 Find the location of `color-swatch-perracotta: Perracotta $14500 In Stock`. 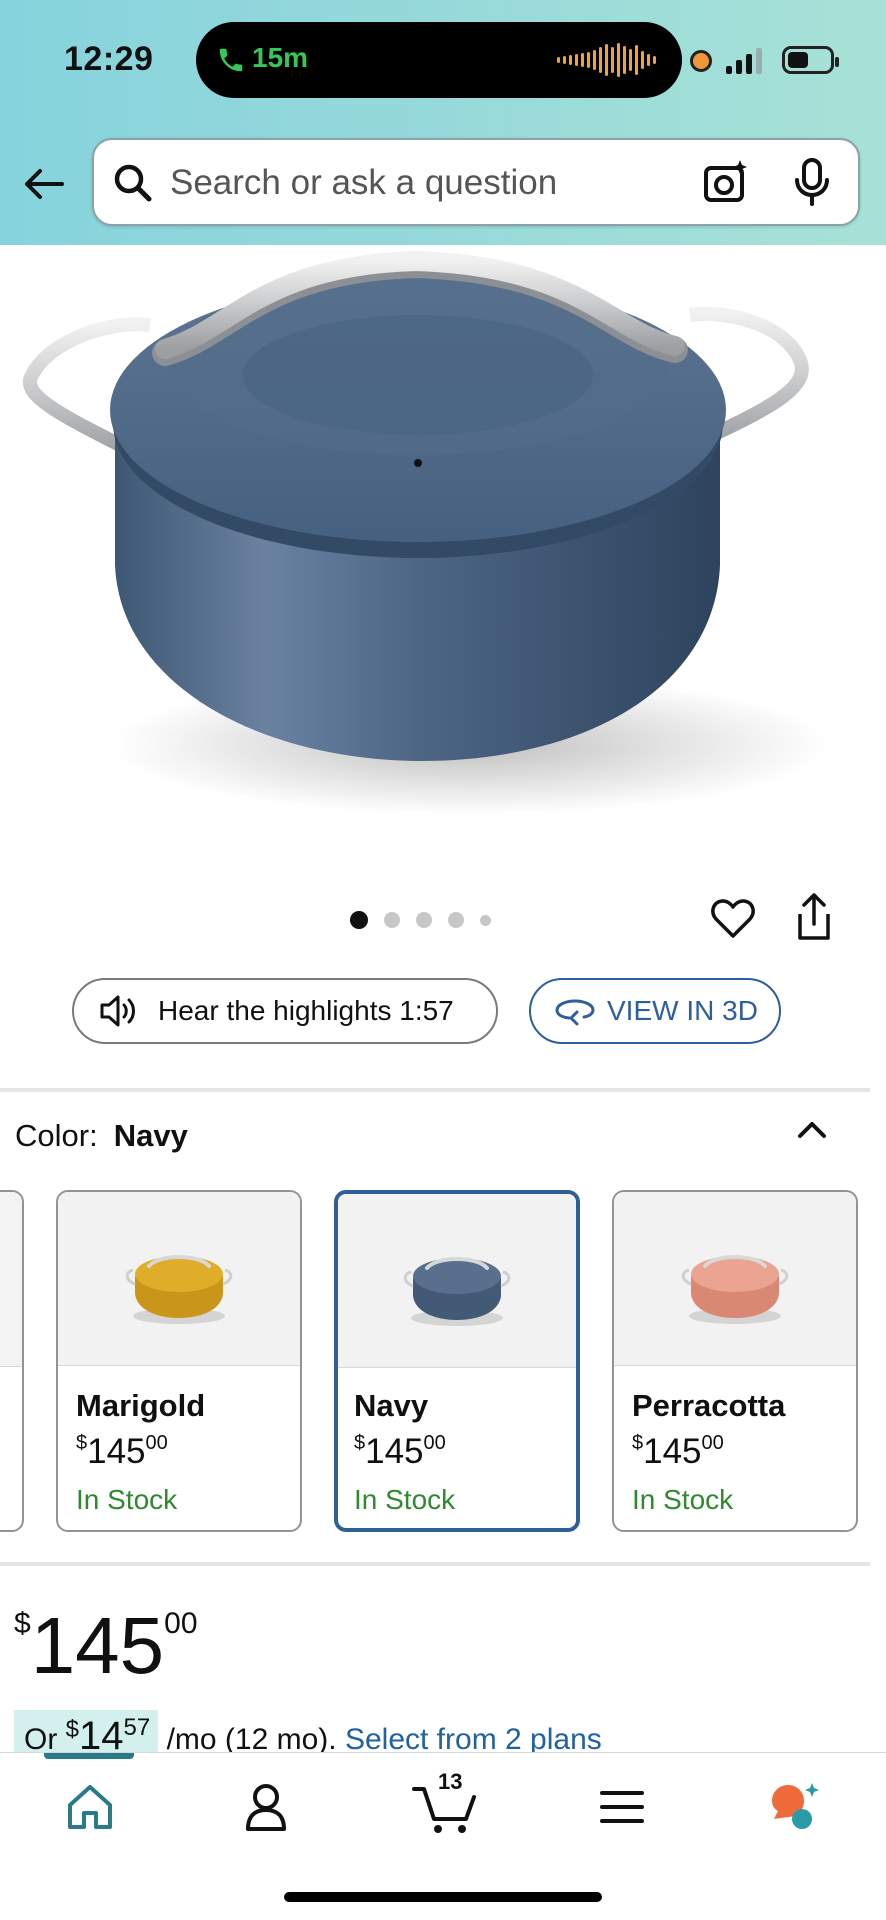

color-swatch-perracotta: Perracotta $14500 In Stock is located at coordinates (735, 1361).